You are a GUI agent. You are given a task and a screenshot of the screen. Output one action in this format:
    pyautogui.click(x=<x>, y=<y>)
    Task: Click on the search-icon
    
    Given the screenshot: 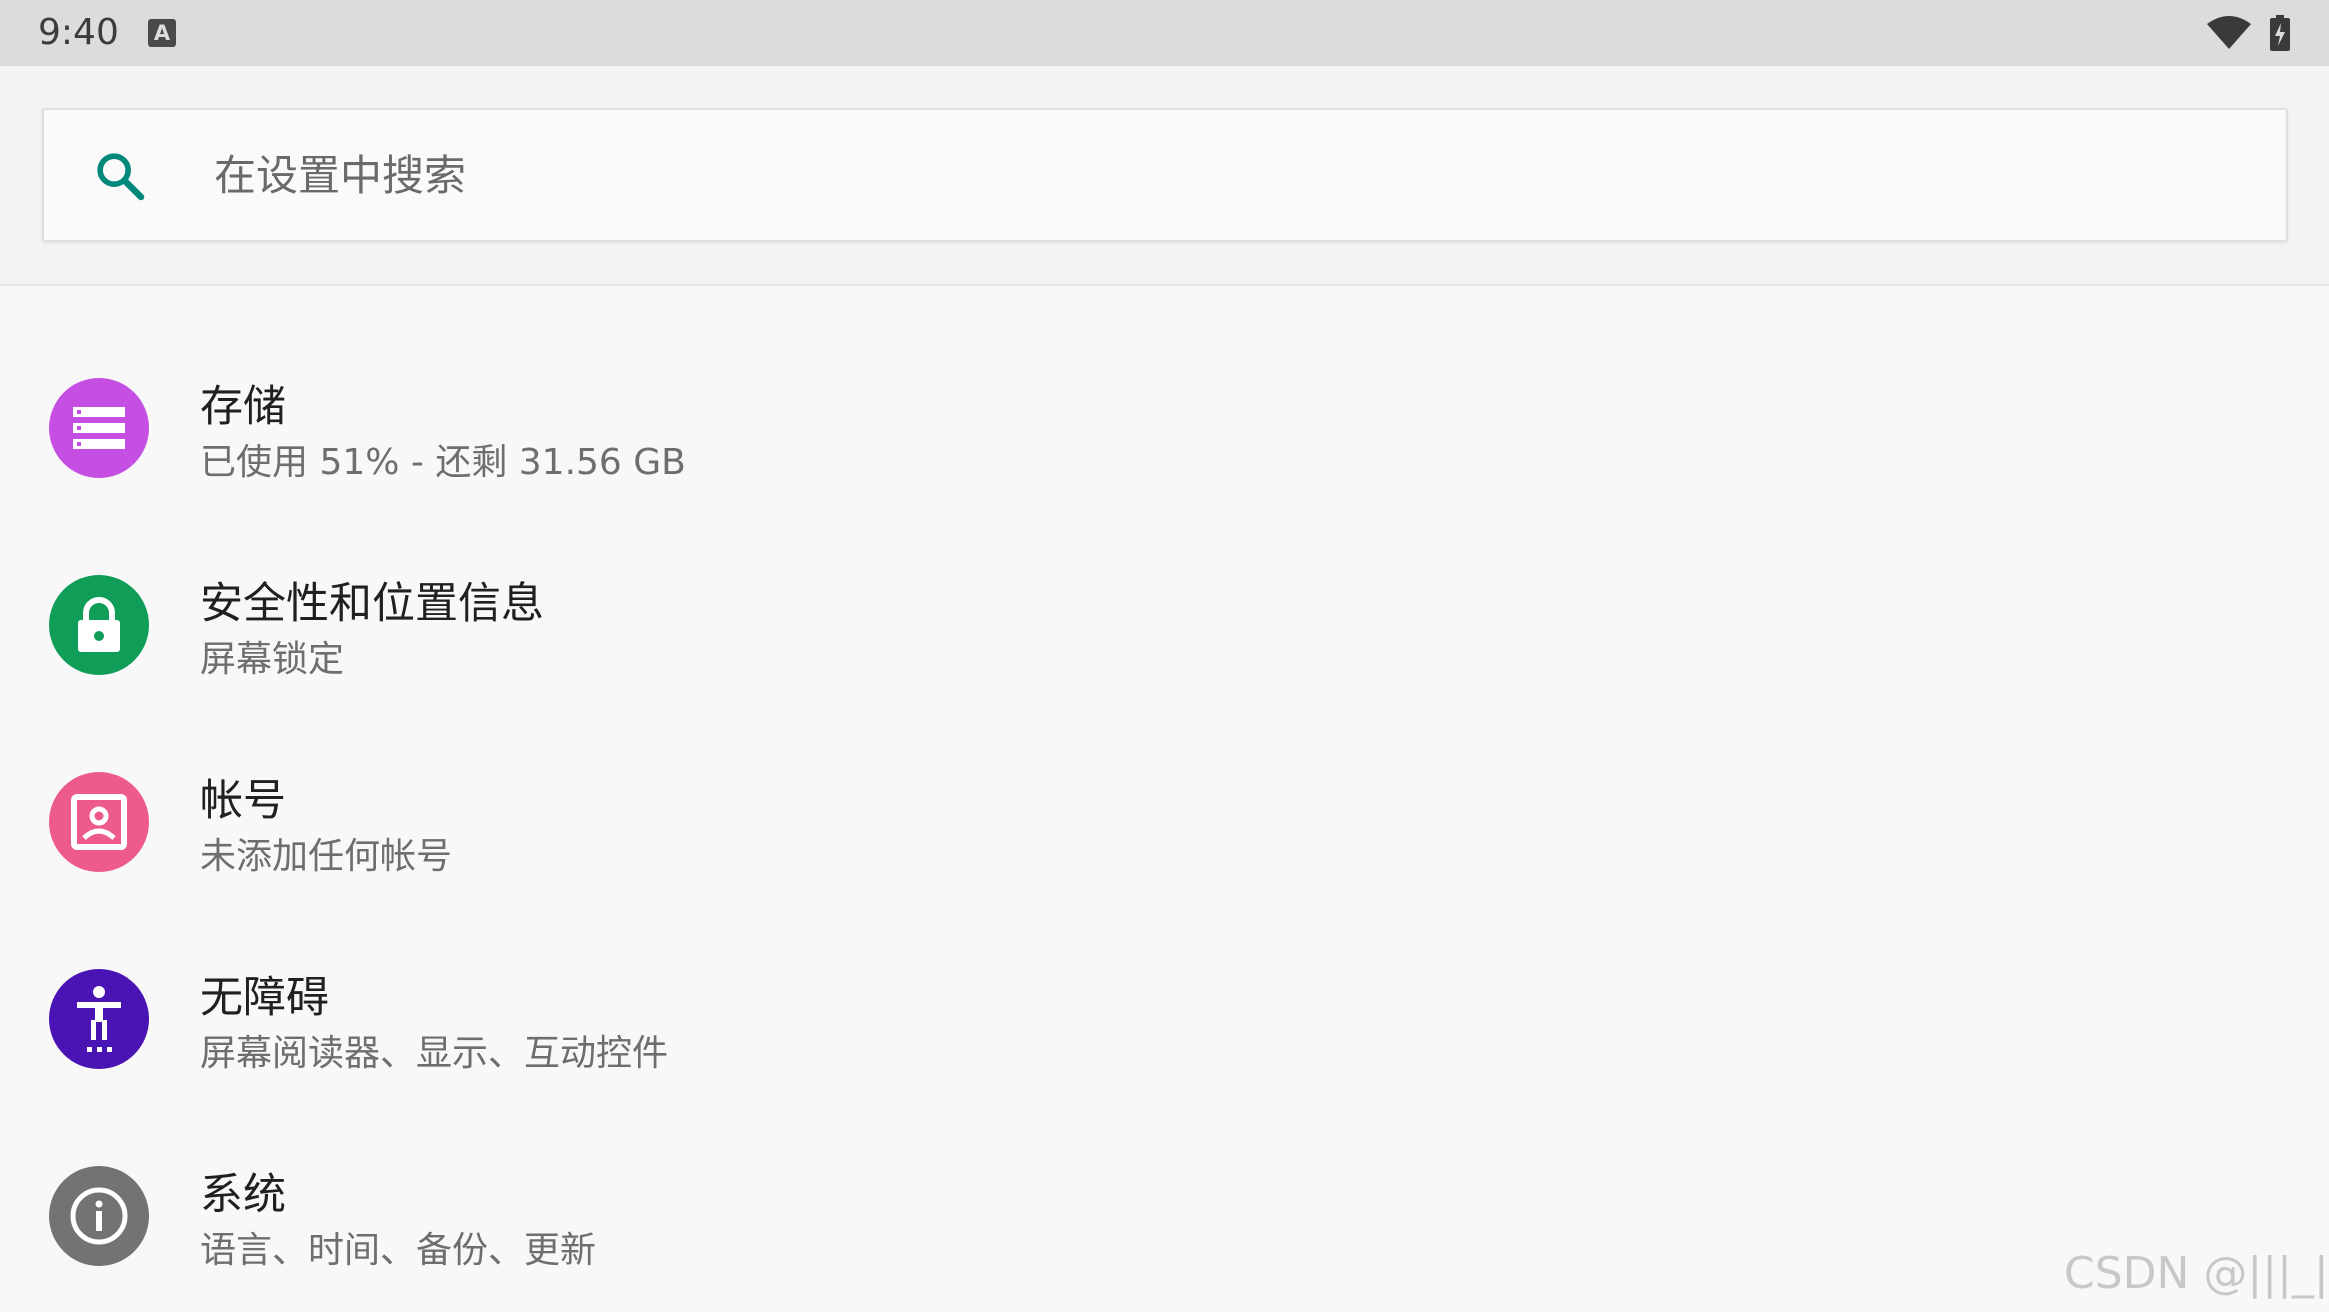 What is the action you would take?
    pyautogui.click(x=120, y=178)
    